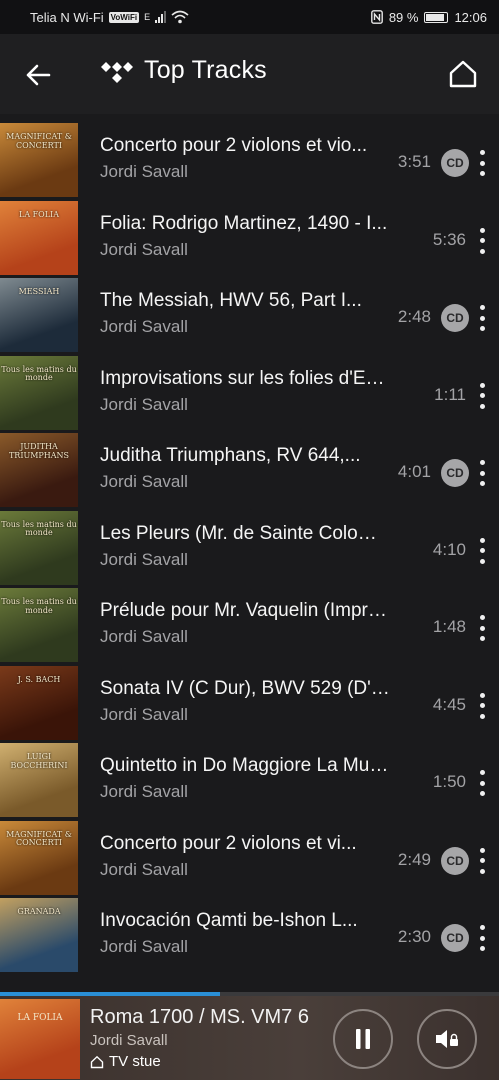 This screenshot has width=499, height=1080. Describe the element at coordinates (449, 704) in the screenshot. I see `track-duration: 4:45` at that location.